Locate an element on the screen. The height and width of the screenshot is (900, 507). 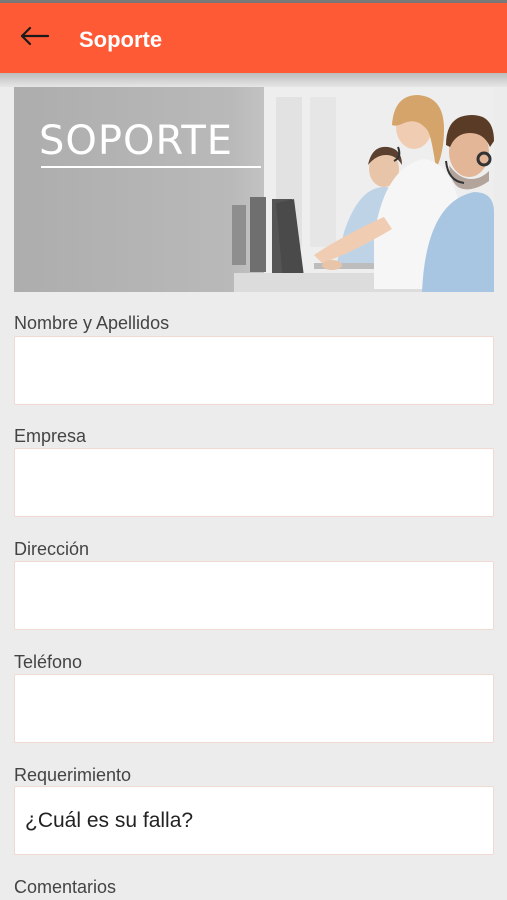
empresa-input is located at coordinates (254, 482).